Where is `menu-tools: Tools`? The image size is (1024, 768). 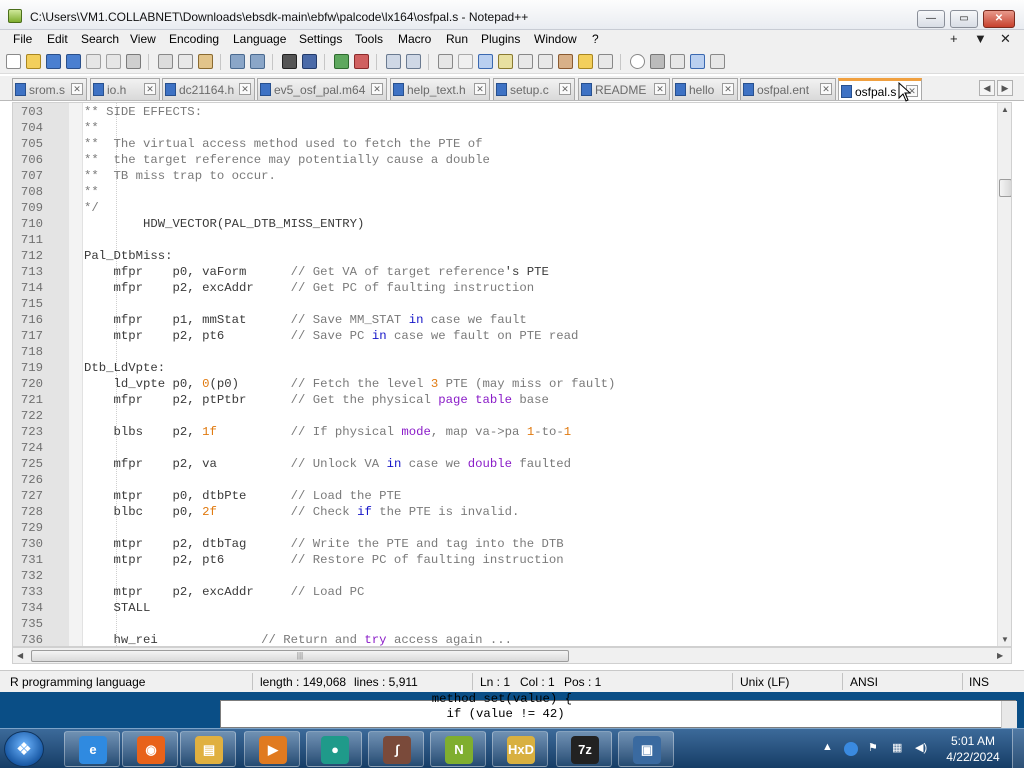
menu-tools: Tools is located at coordinates (369, 39).